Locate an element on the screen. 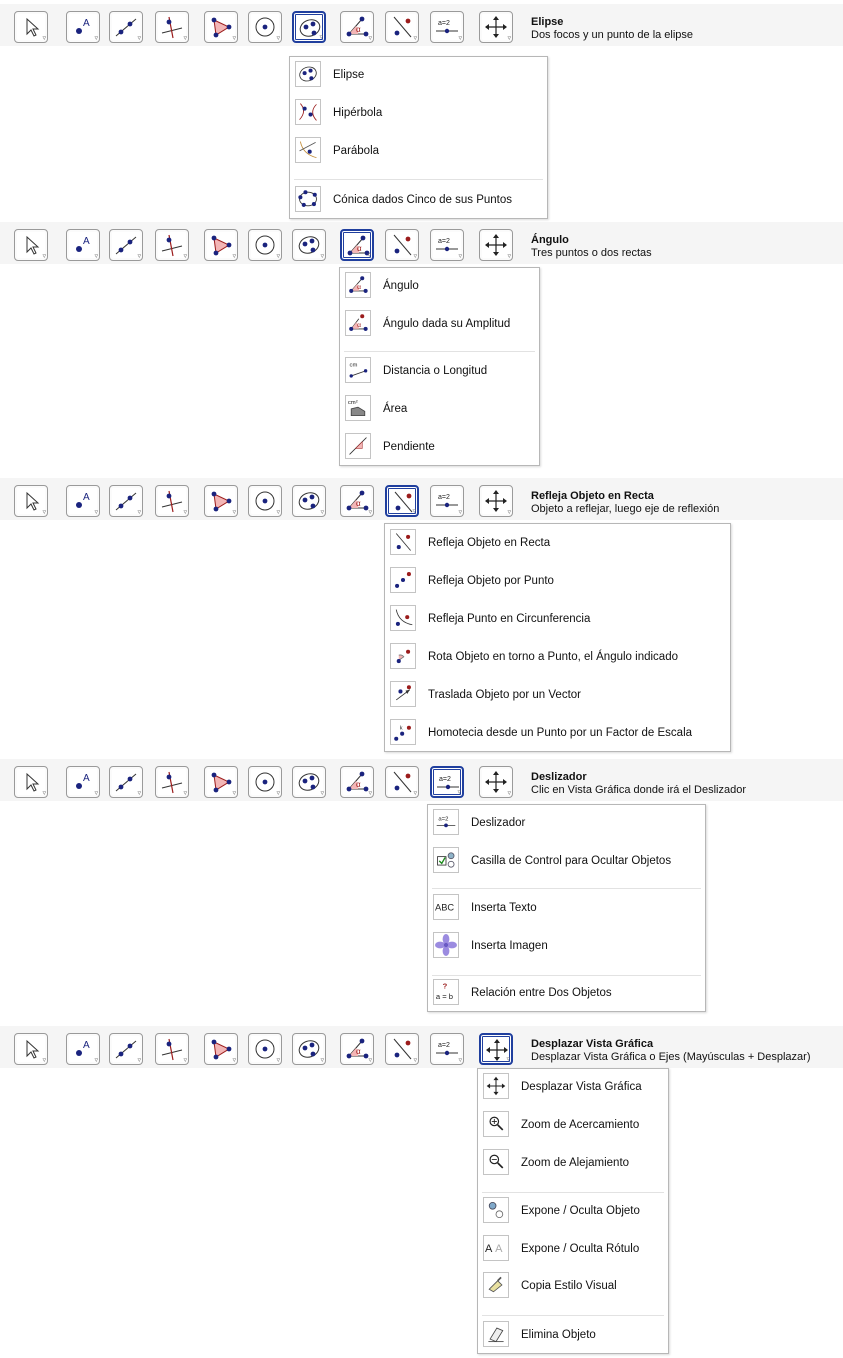  menu-item-slope: Pendiente is located at coordinates (439, 447).